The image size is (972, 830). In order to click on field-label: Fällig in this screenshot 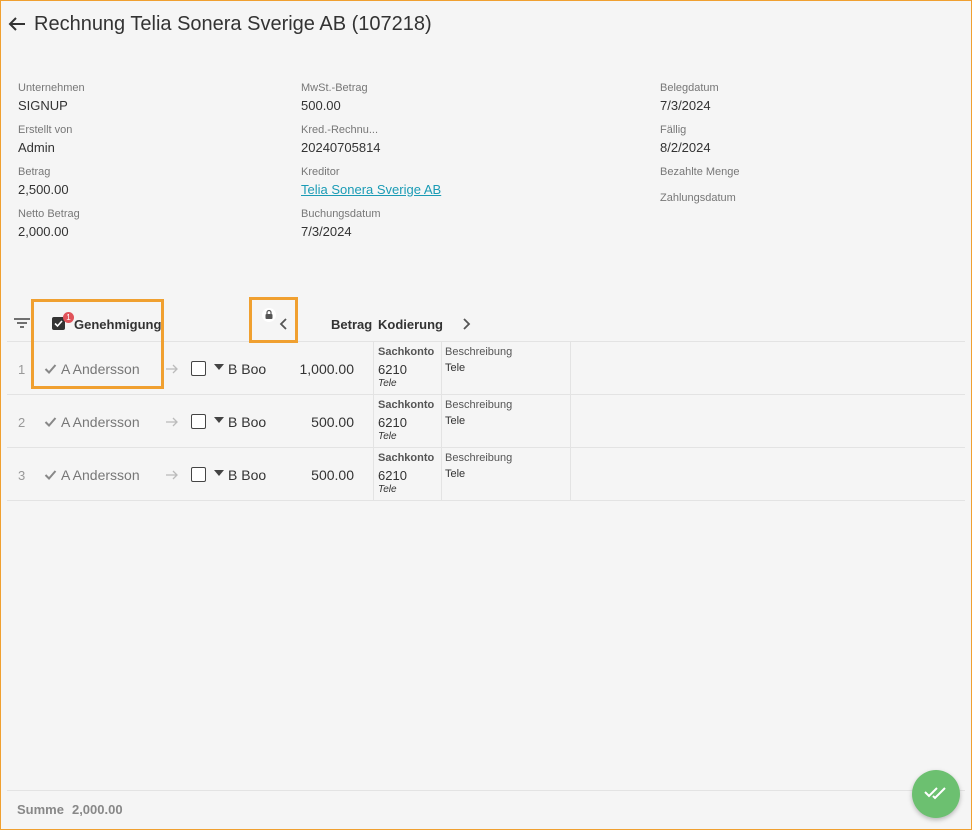, I will do `click(673, 130)`.